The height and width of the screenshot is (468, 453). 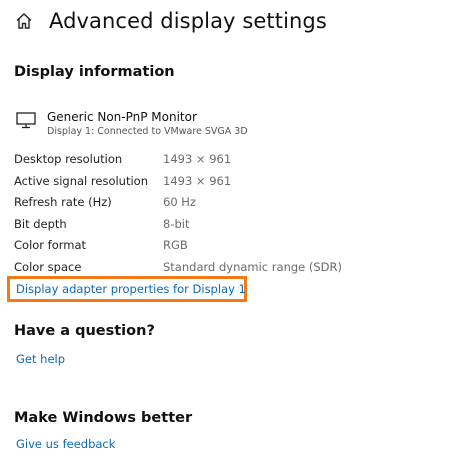 I want to click on info-row: Refresh rate (Hz) 60 Hz, so click(x=229, y=203).